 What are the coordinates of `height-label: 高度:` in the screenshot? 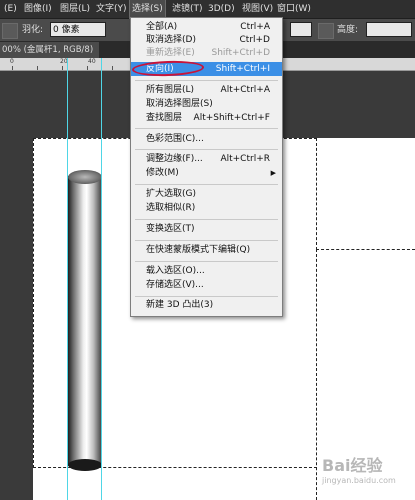 It's located at (348, 30).